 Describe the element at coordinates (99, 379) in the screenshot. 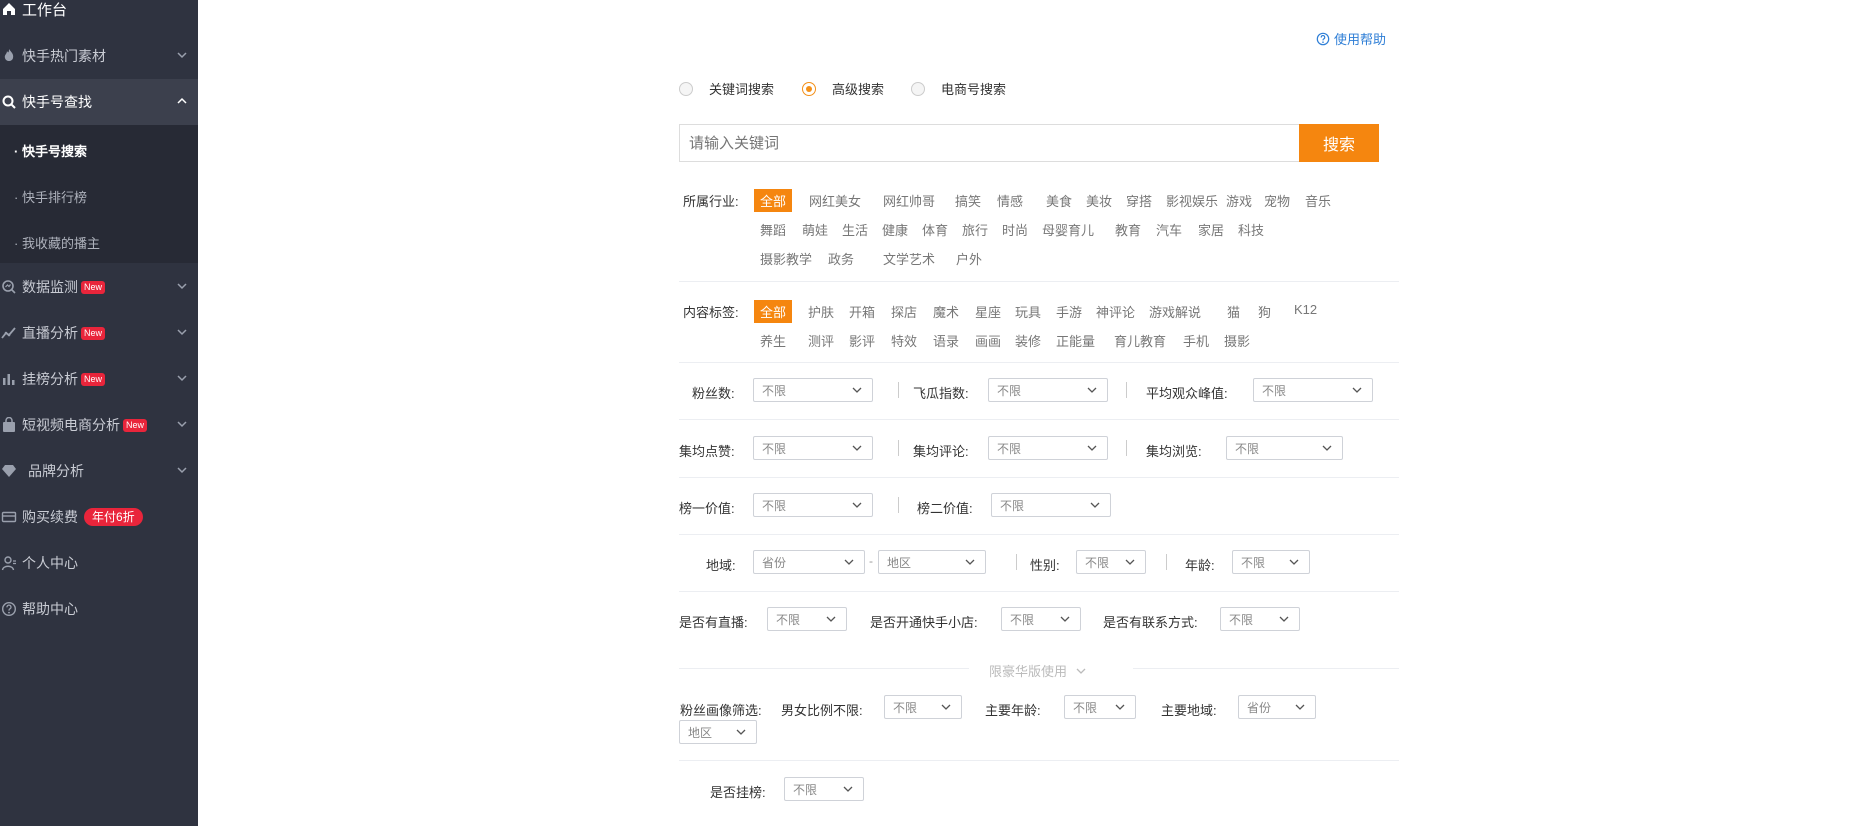

I see `nav-rank-analysis: 挂榜分析 New` at that location.